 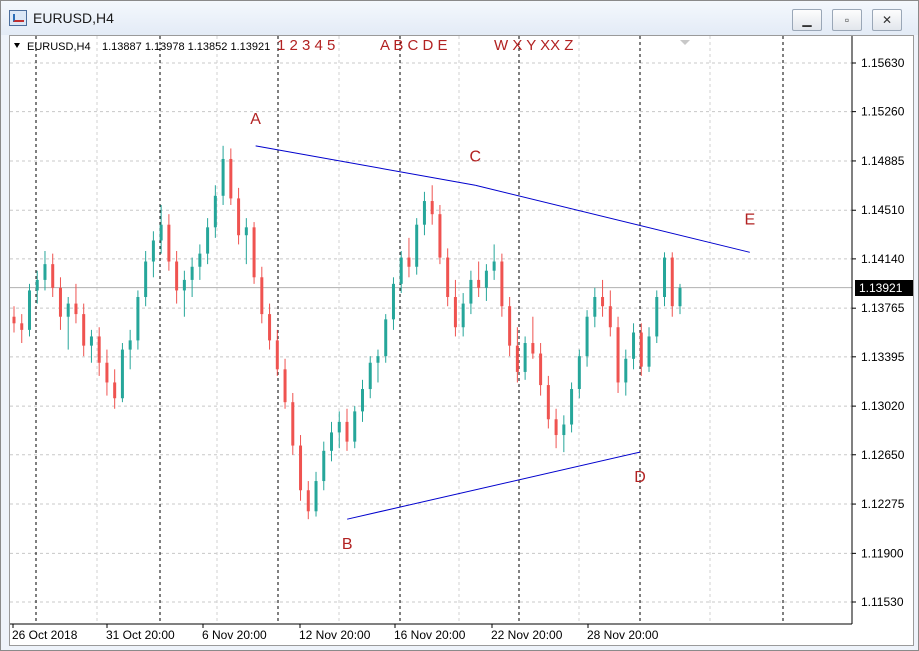 I want to click on time-tick-label: 28 Nov 20:00, so click(x=623, y=635).